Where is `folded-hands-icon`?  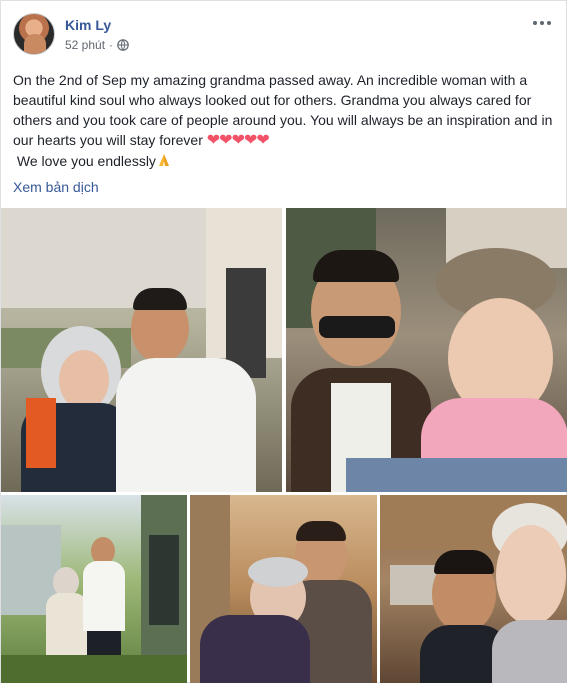 folded-hands-icon is located at coordinates (163, 160).